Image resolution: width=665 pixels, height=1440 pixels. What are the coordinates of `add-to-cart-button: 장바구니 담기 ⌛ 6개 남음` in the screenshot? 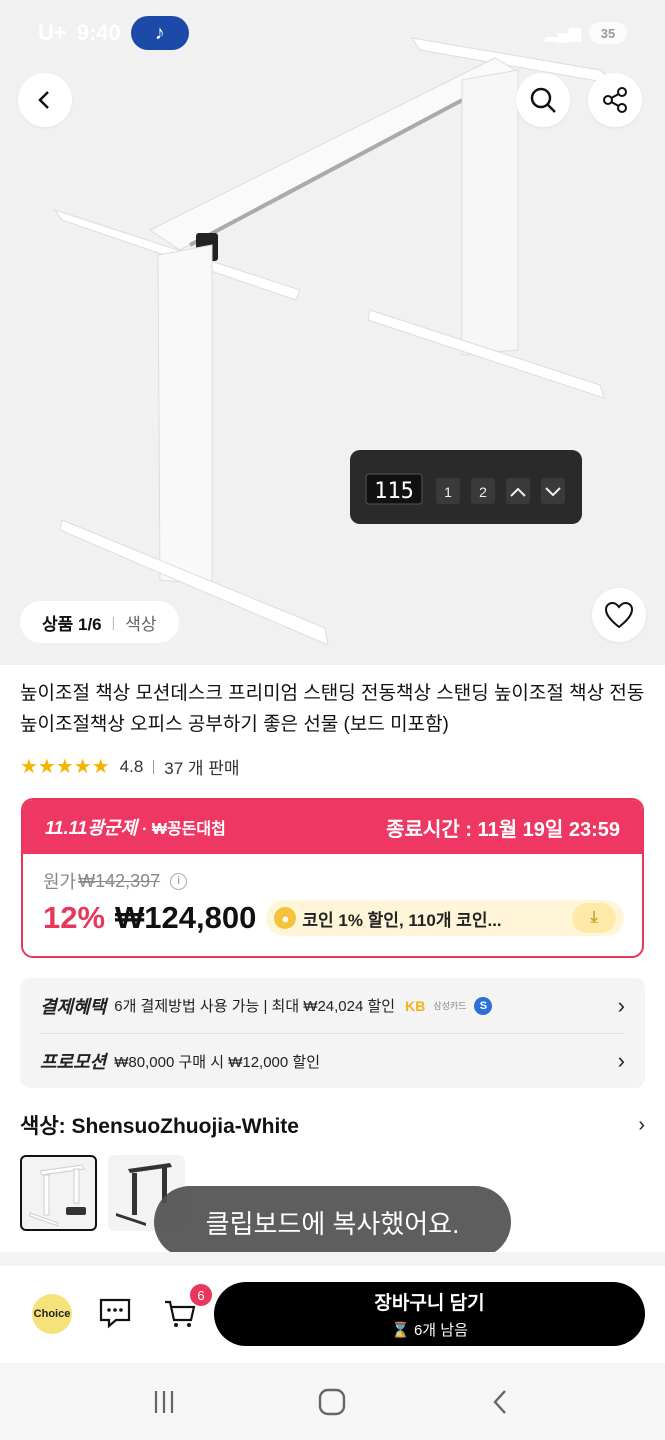 It's located at (429, 1314).